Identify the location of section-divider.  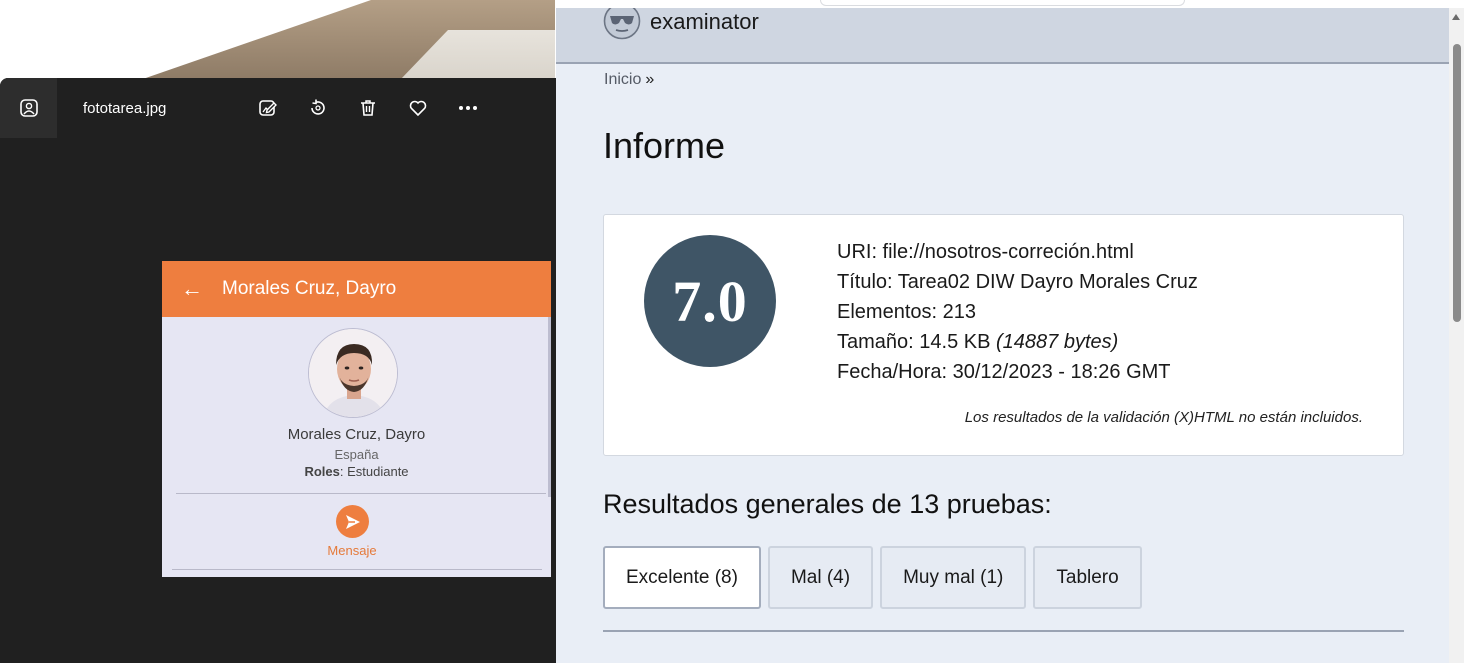
(1003, 631).